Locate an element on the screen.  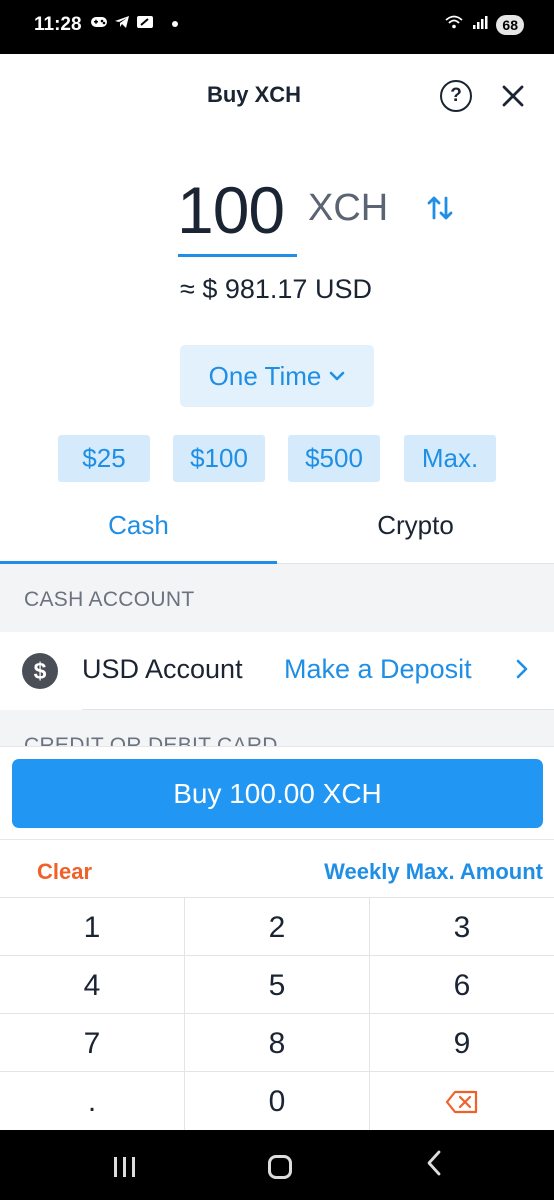
nfc-icon is located at coordinates (145, 24).